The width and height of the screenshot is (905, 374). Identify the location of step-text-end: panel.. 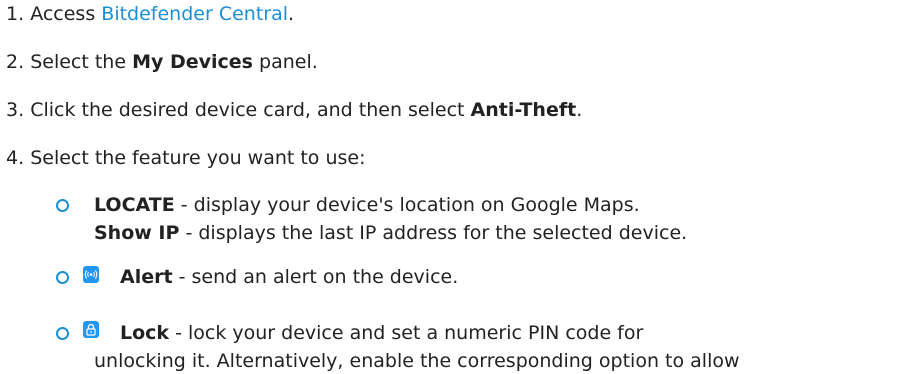
(285, 62).